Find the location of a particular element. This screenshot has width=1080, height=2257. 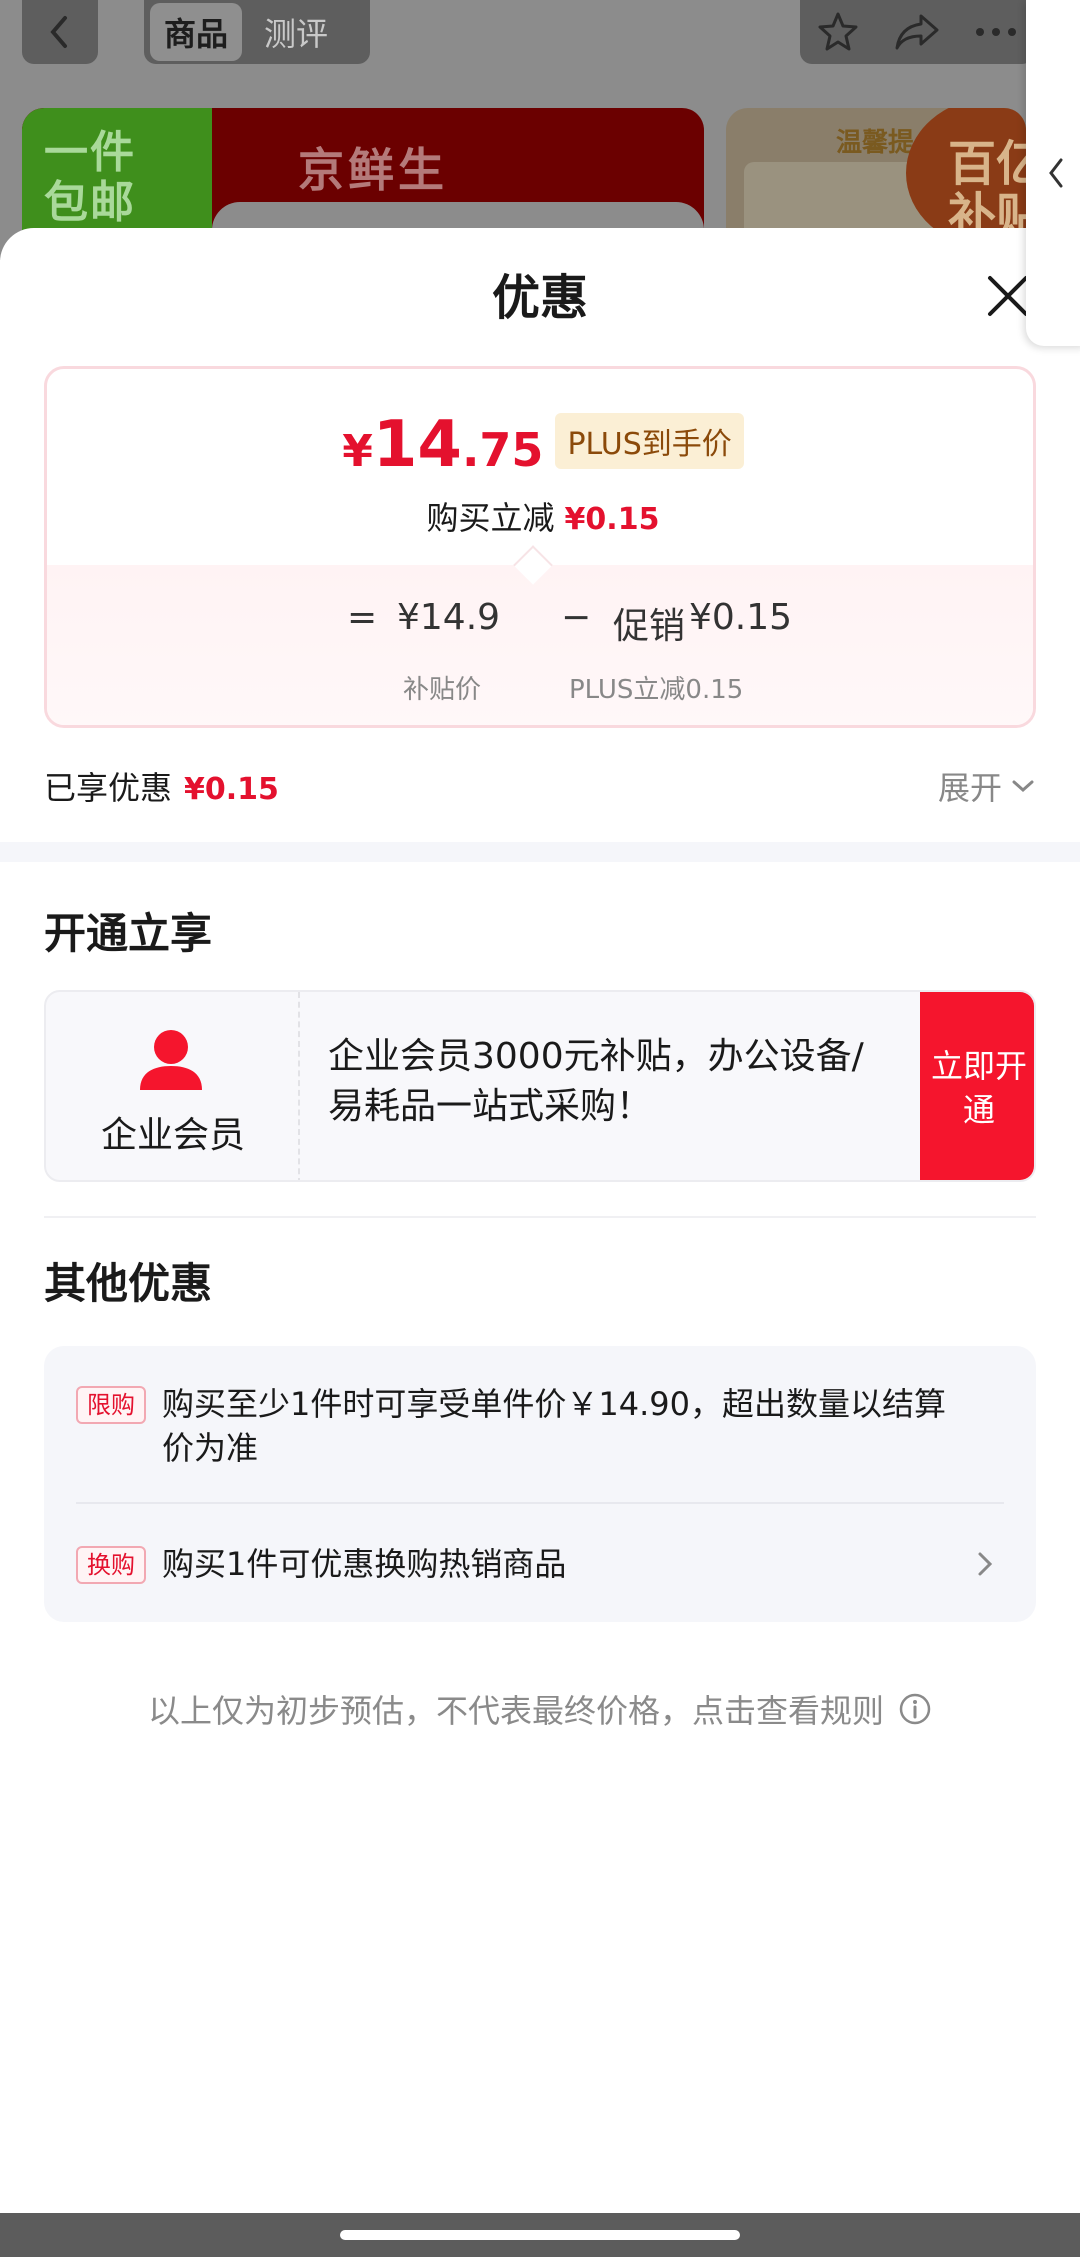

instant-discount-row: 购买立减 ¥0.15 is located at coordinates (540, 516).